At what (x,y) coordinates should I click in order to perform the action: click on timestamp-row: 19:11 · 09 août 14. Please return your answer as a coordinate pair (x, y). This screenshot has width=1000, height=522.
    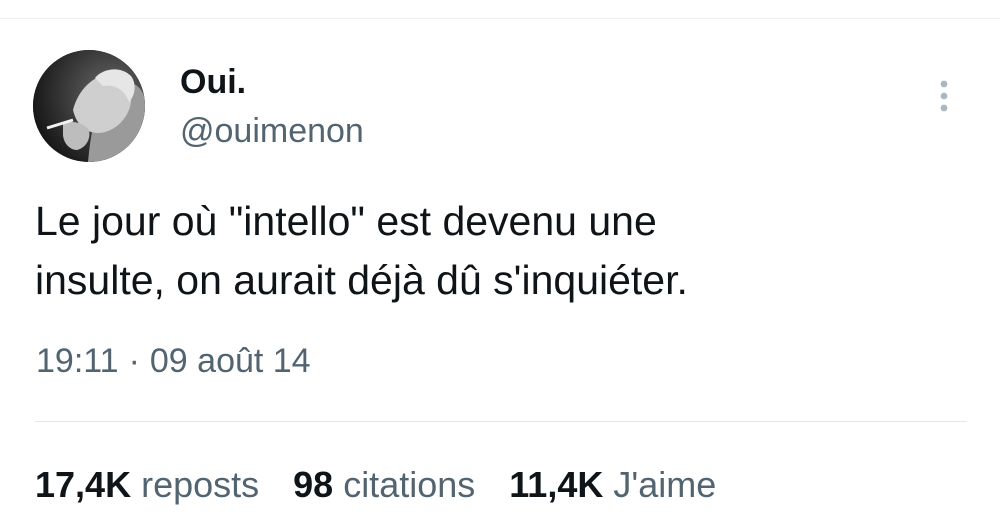
    Looking at the image, I should click on (173, 361).